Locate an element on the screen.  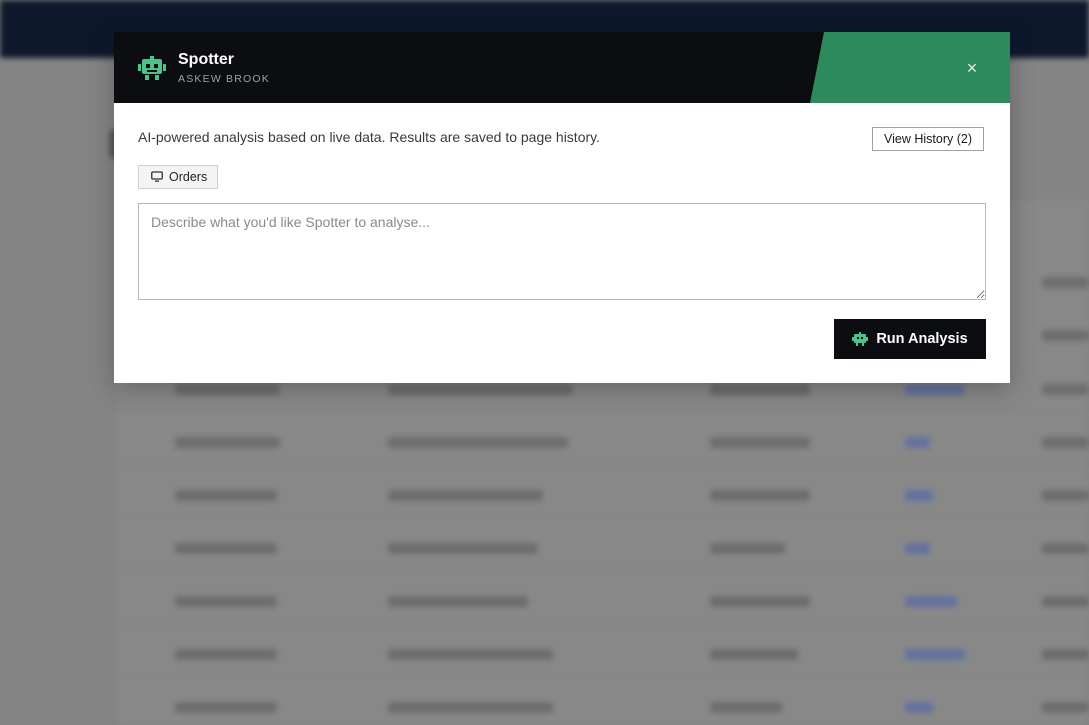
modal-title: Spotter is located at coordinates (206, 59).